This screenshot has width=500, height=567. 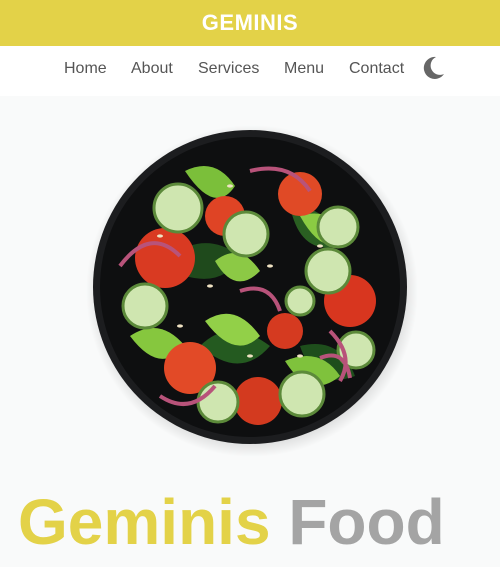 What do you see at coordinates (152, 69) in the screenshot?
I see `nav-link-about: About` at bounding box center [152, 69].